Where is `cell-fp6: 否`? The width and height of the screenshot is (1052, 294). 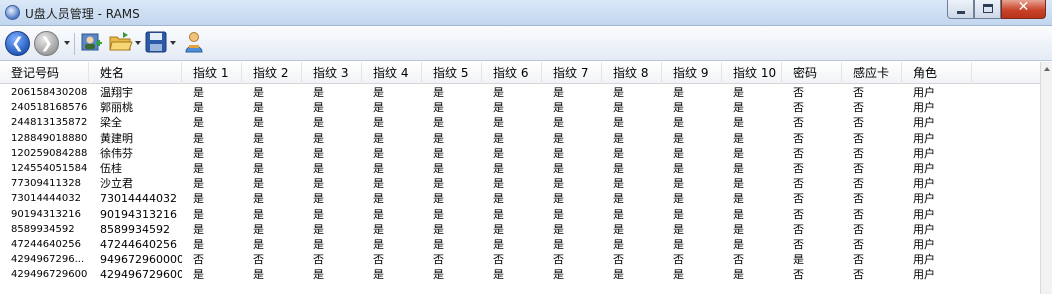 cell-fp6: 否 is located at coordinates (498, 260).